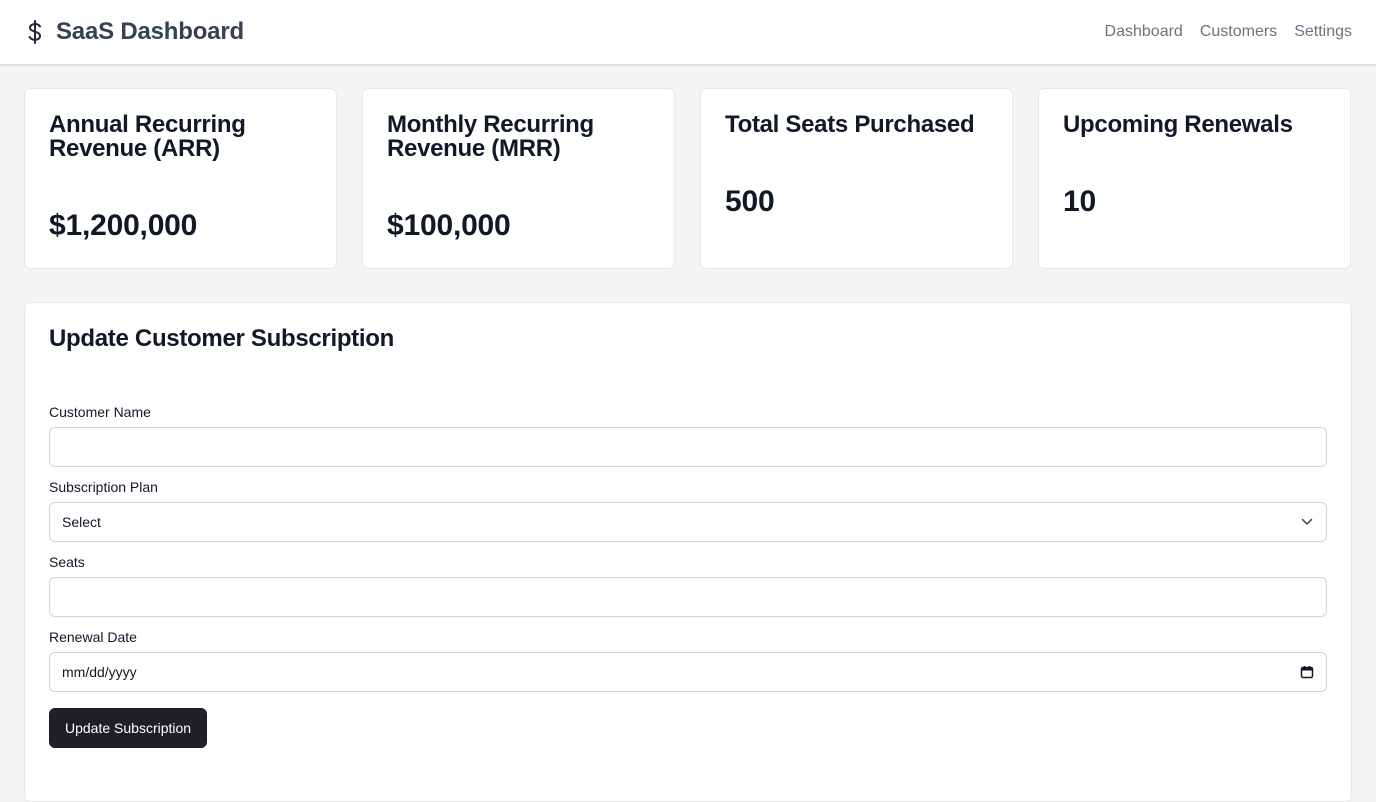 This screenshot has height=802, width=1376. Describe the element at coordinates (147, 136) in the screenshot. I see `metric-title: Annual Recurring Revenue (ARR)` at that location.